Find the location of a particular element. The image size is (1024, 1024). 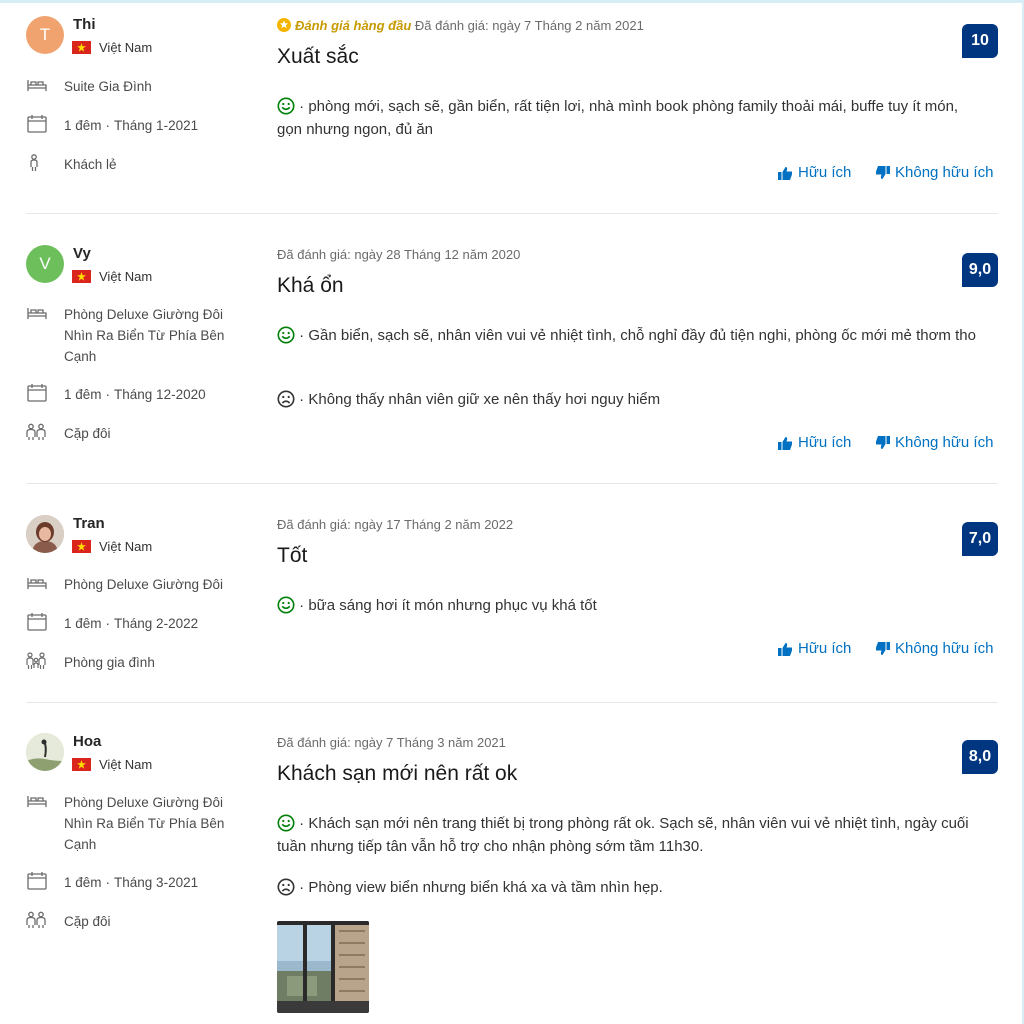

stay-month: Tháng 2-2022 is located at coordinates (156, 623).